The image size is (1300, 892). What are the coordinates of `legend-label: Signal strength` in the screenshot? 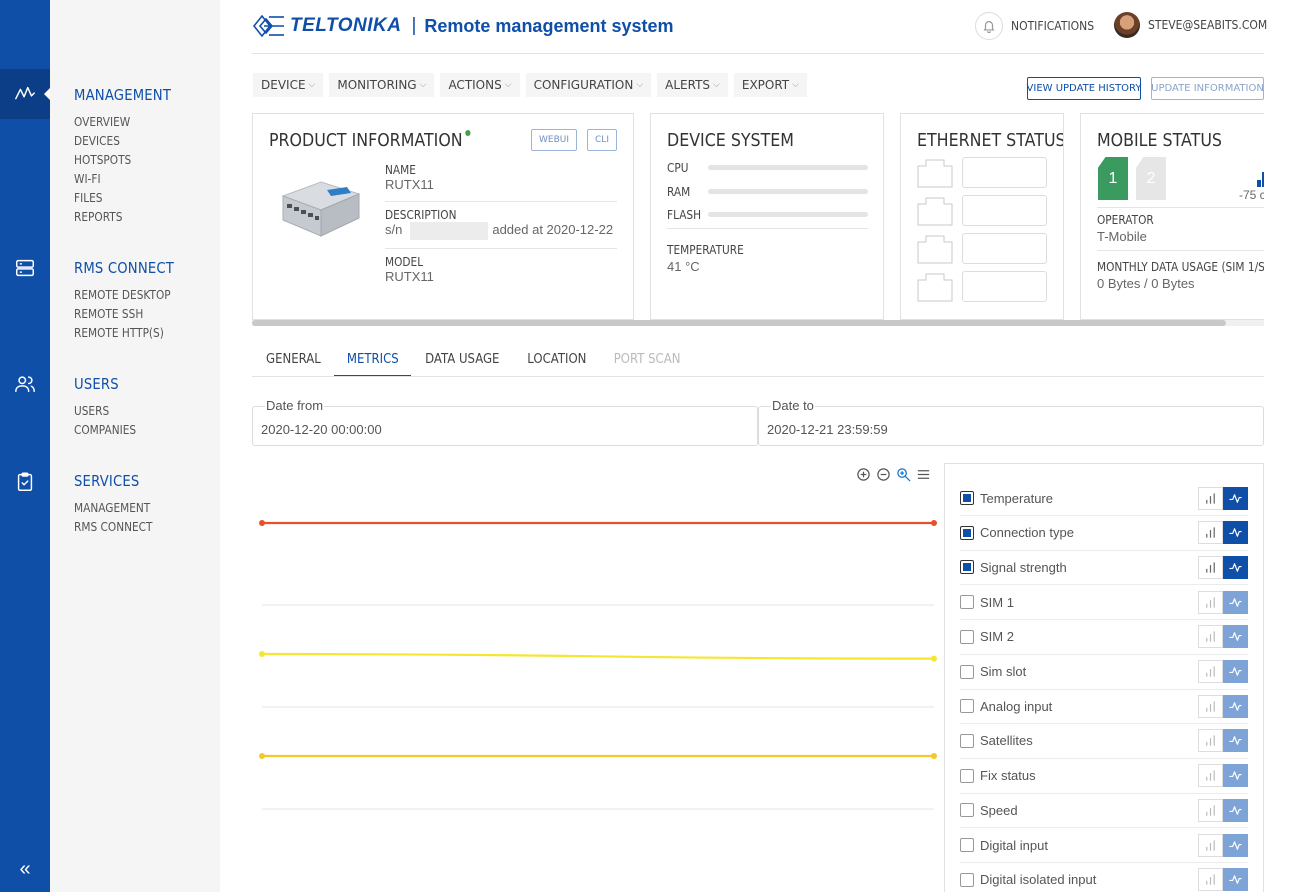 It's located at (1089, 567).